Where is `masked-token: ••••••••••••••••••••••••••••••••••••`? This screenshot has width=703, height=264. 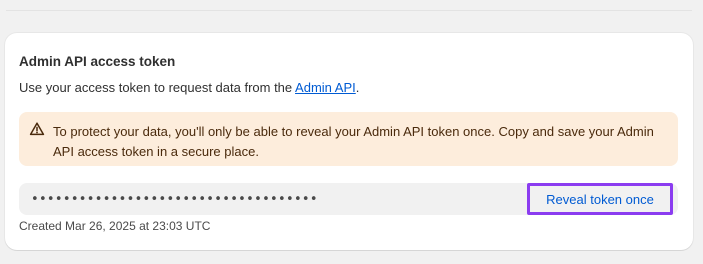
masked-token: •••••••••••••••••••••••••••••••••••• is located at coordinates (174, 199).